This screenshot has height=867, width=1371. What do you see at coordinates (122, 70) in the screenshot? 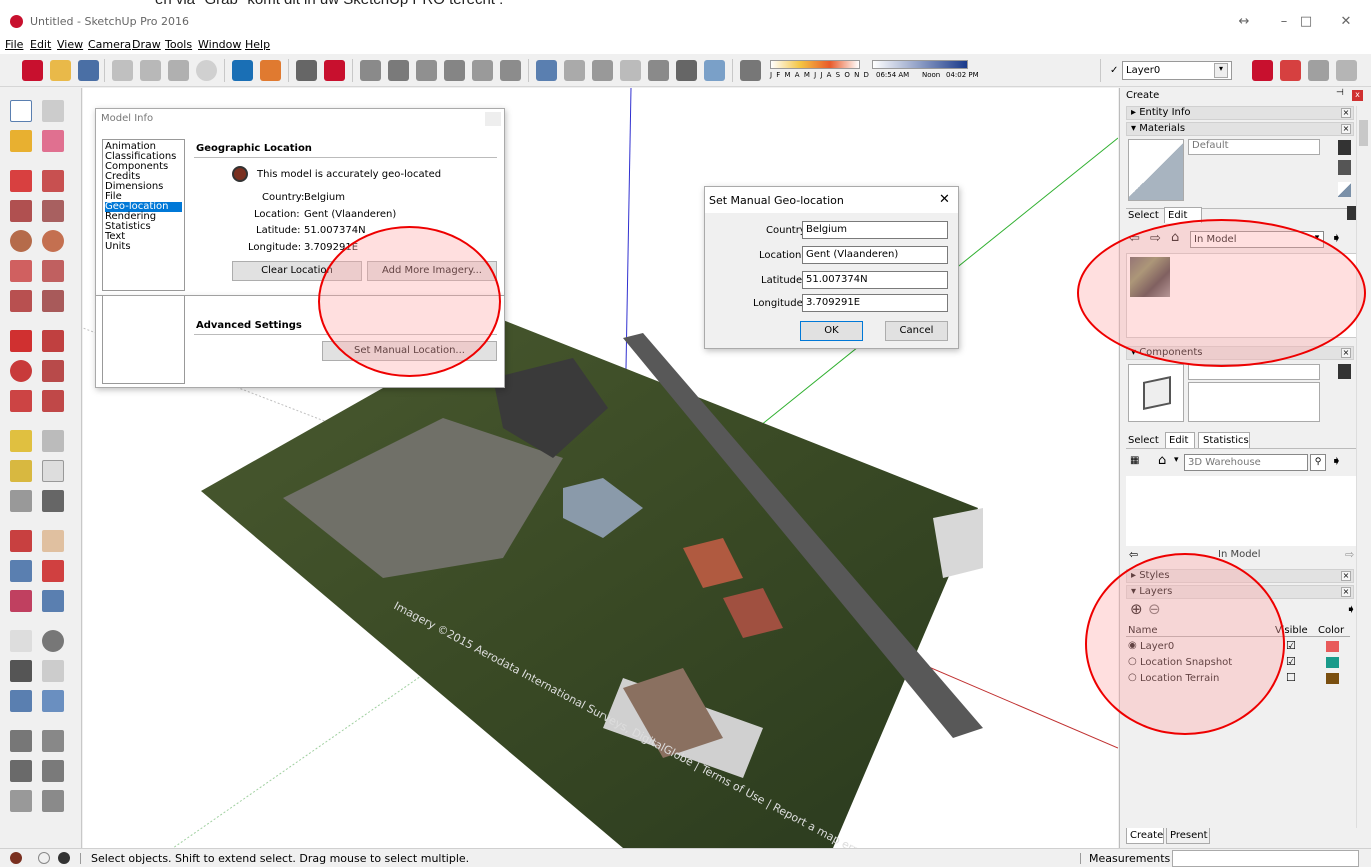
I see `cut-icon` at bounding box center [122, 70].